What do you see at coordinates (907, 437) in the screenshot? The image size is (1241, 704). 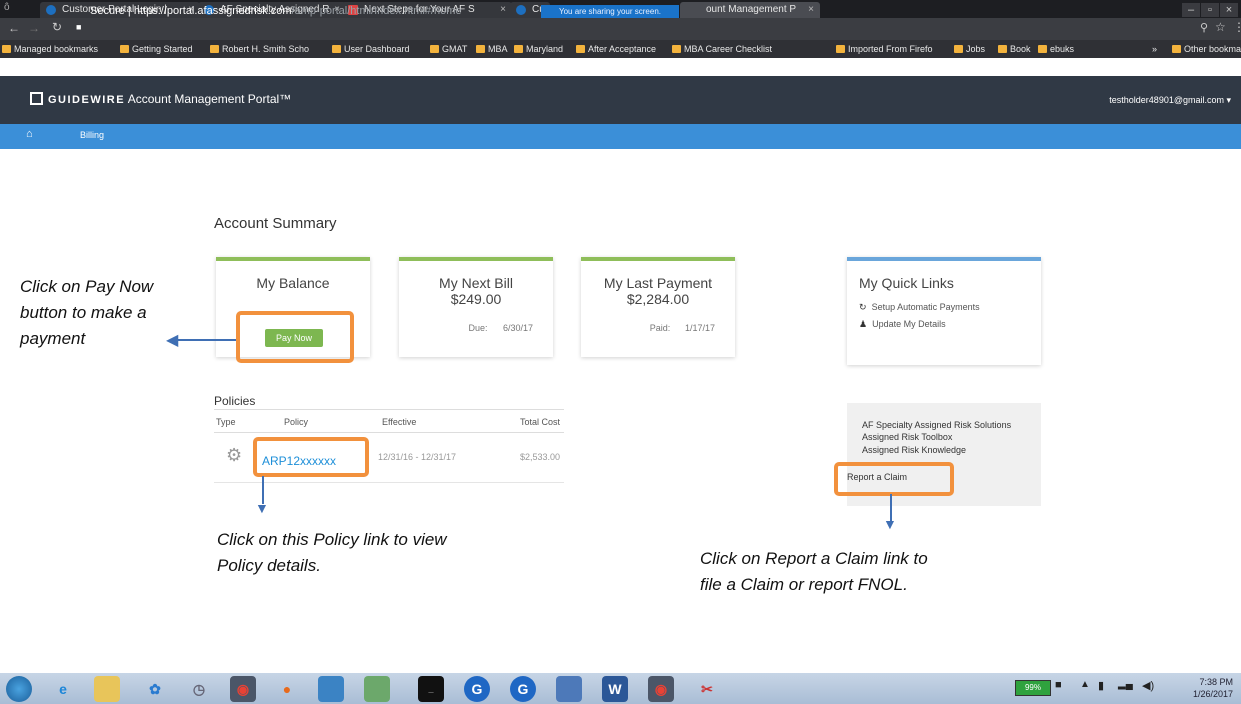 I see `link-assigned-risk-toolbox: Assigned Risk Toolbox` at bounding box center [907, 437].